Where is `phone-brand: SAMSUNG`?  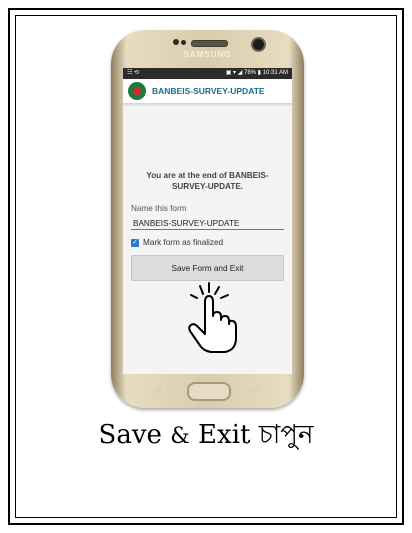 phone-brand: SAMSUNG is located at coordinates (207, 54).